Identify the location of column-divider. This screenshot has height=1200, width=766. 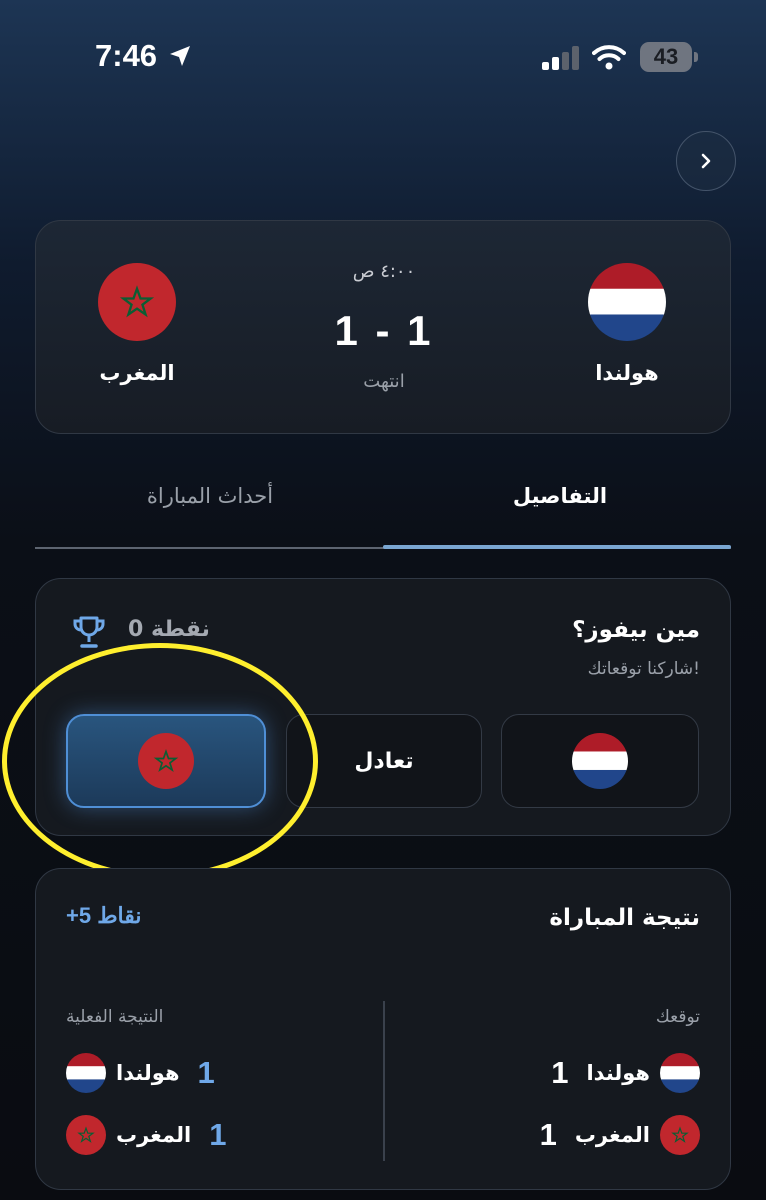
(384, 1081).